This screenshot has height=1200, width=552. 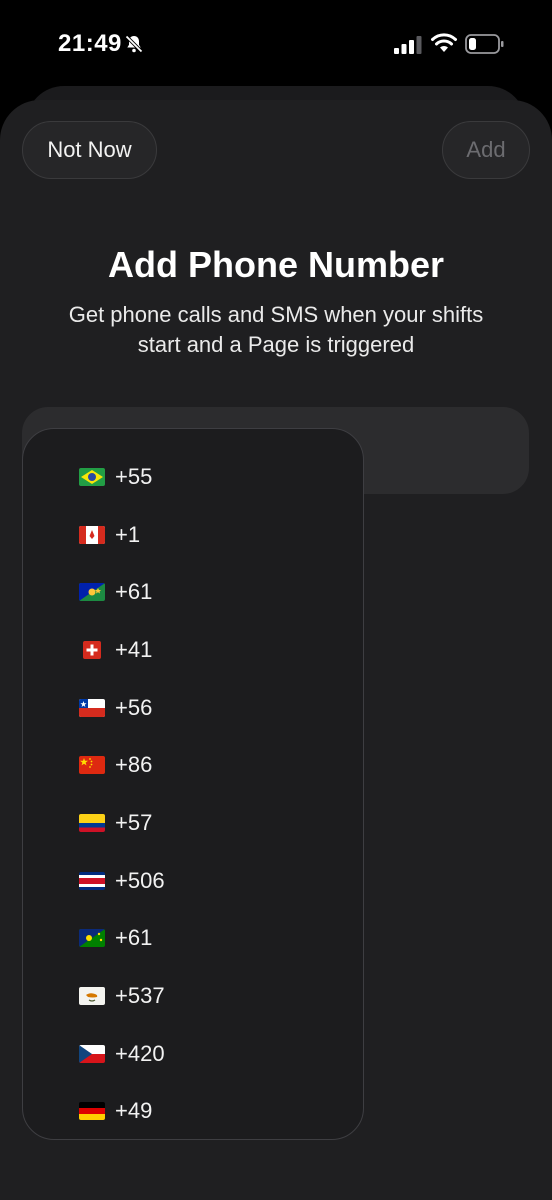 I want to click on battery-icon, so click(x=484, y=44).